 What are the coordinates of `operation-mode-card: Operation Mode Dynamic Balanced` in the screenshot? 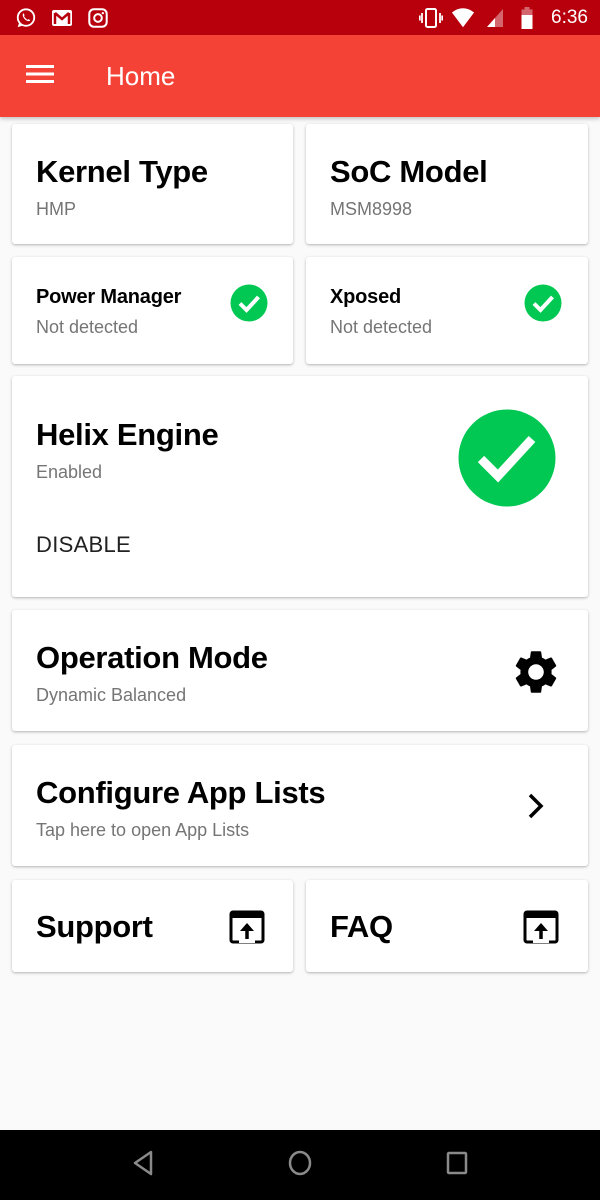 It's located at (300, 670).